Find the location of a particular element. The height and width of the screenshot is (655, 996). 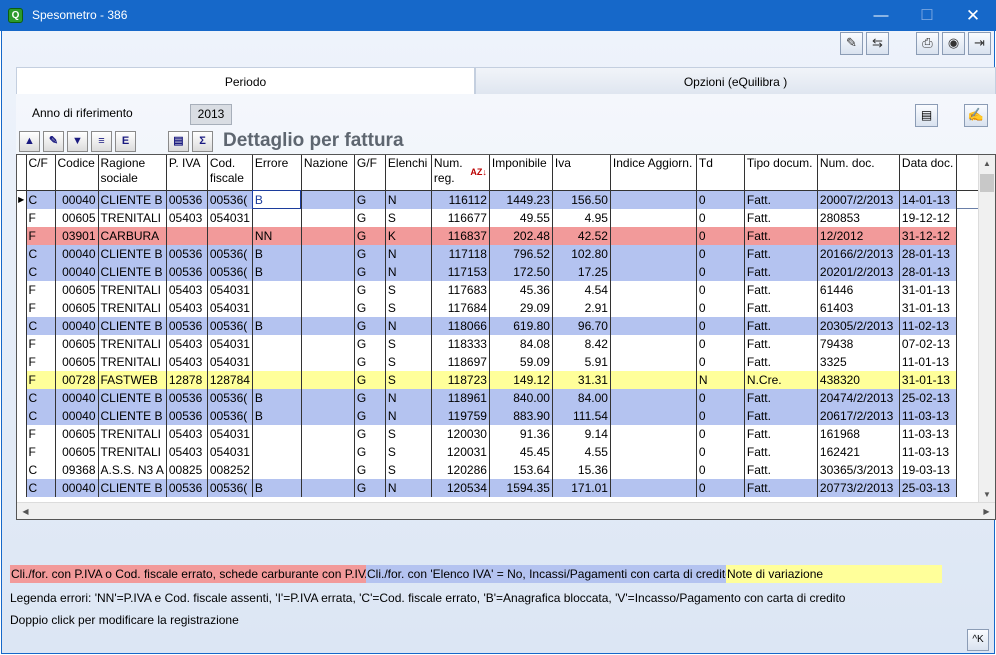

signature-icon: ✍ is located at coordinates (976, 115).